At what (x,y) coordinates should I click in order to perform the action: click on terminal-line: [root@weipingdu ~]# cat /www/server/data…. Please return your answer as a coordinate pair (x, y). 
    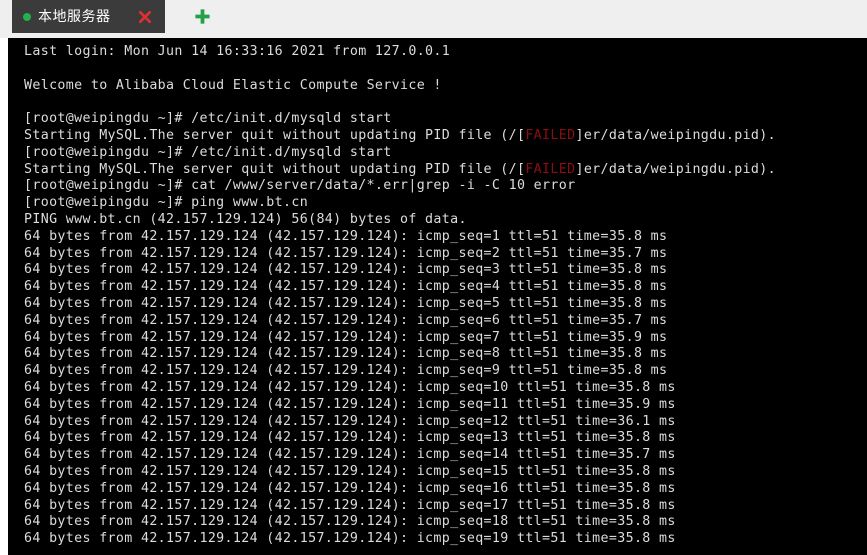
    Looking at the image, I should click on (300, 186).